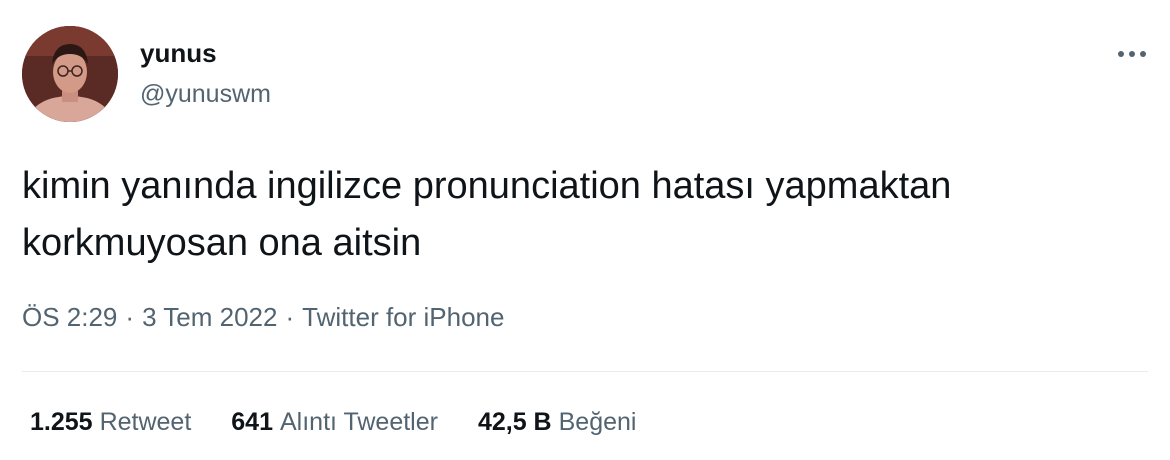  Describe the element at coordinates (69, 317) in the screenshot. I see `tweet-time: ÖS 2:29` at that location.